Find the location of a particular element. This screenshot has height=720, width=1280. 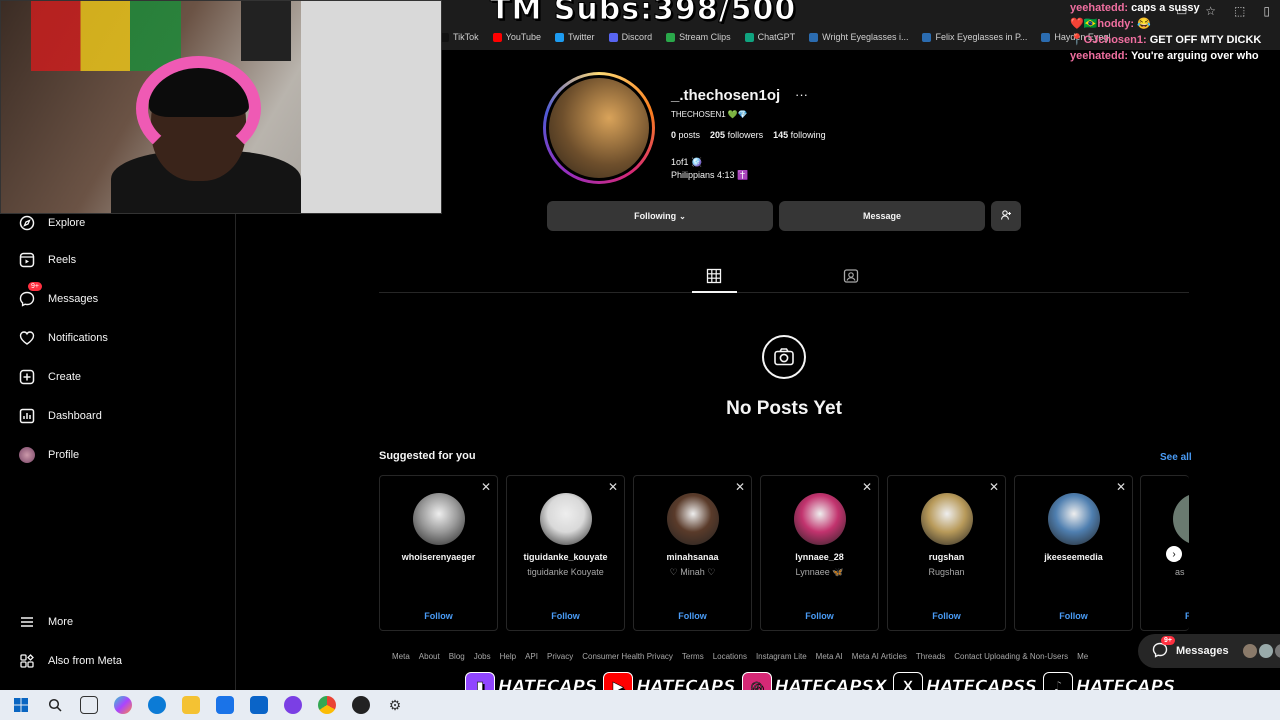

windows-start-icon is located at coordinates (21, 705).